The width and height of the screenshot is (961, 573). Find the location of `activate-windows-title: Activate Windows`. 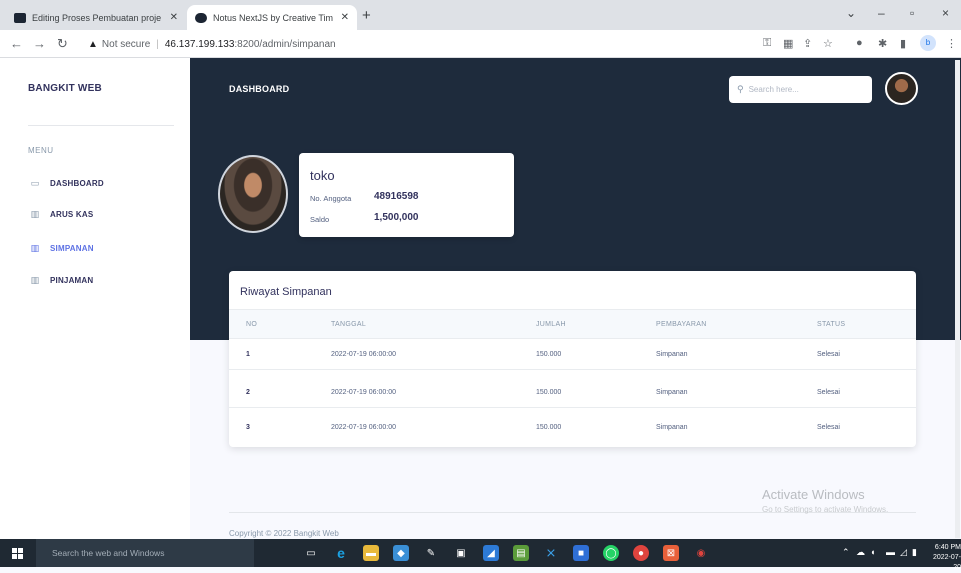

activate-windows-title: Activate Windows is located at coordinates (813, 494).